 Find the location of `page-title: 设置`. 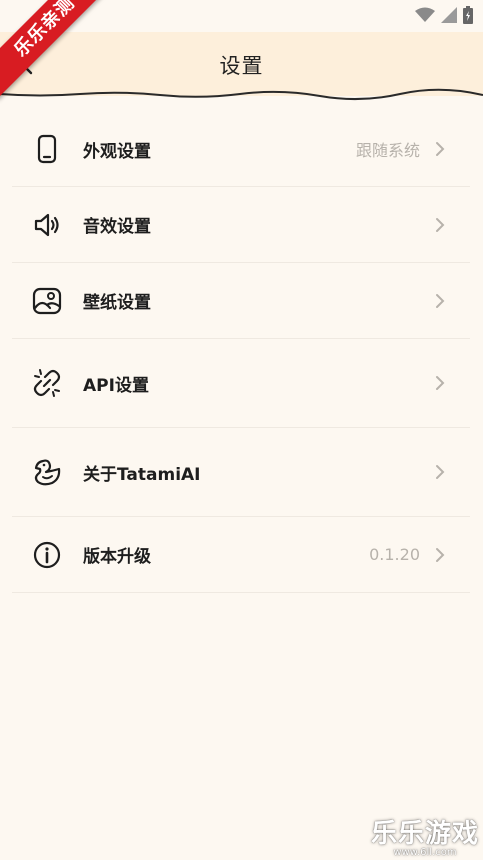

page-title: 设置 is located at coordinates (241, 66).